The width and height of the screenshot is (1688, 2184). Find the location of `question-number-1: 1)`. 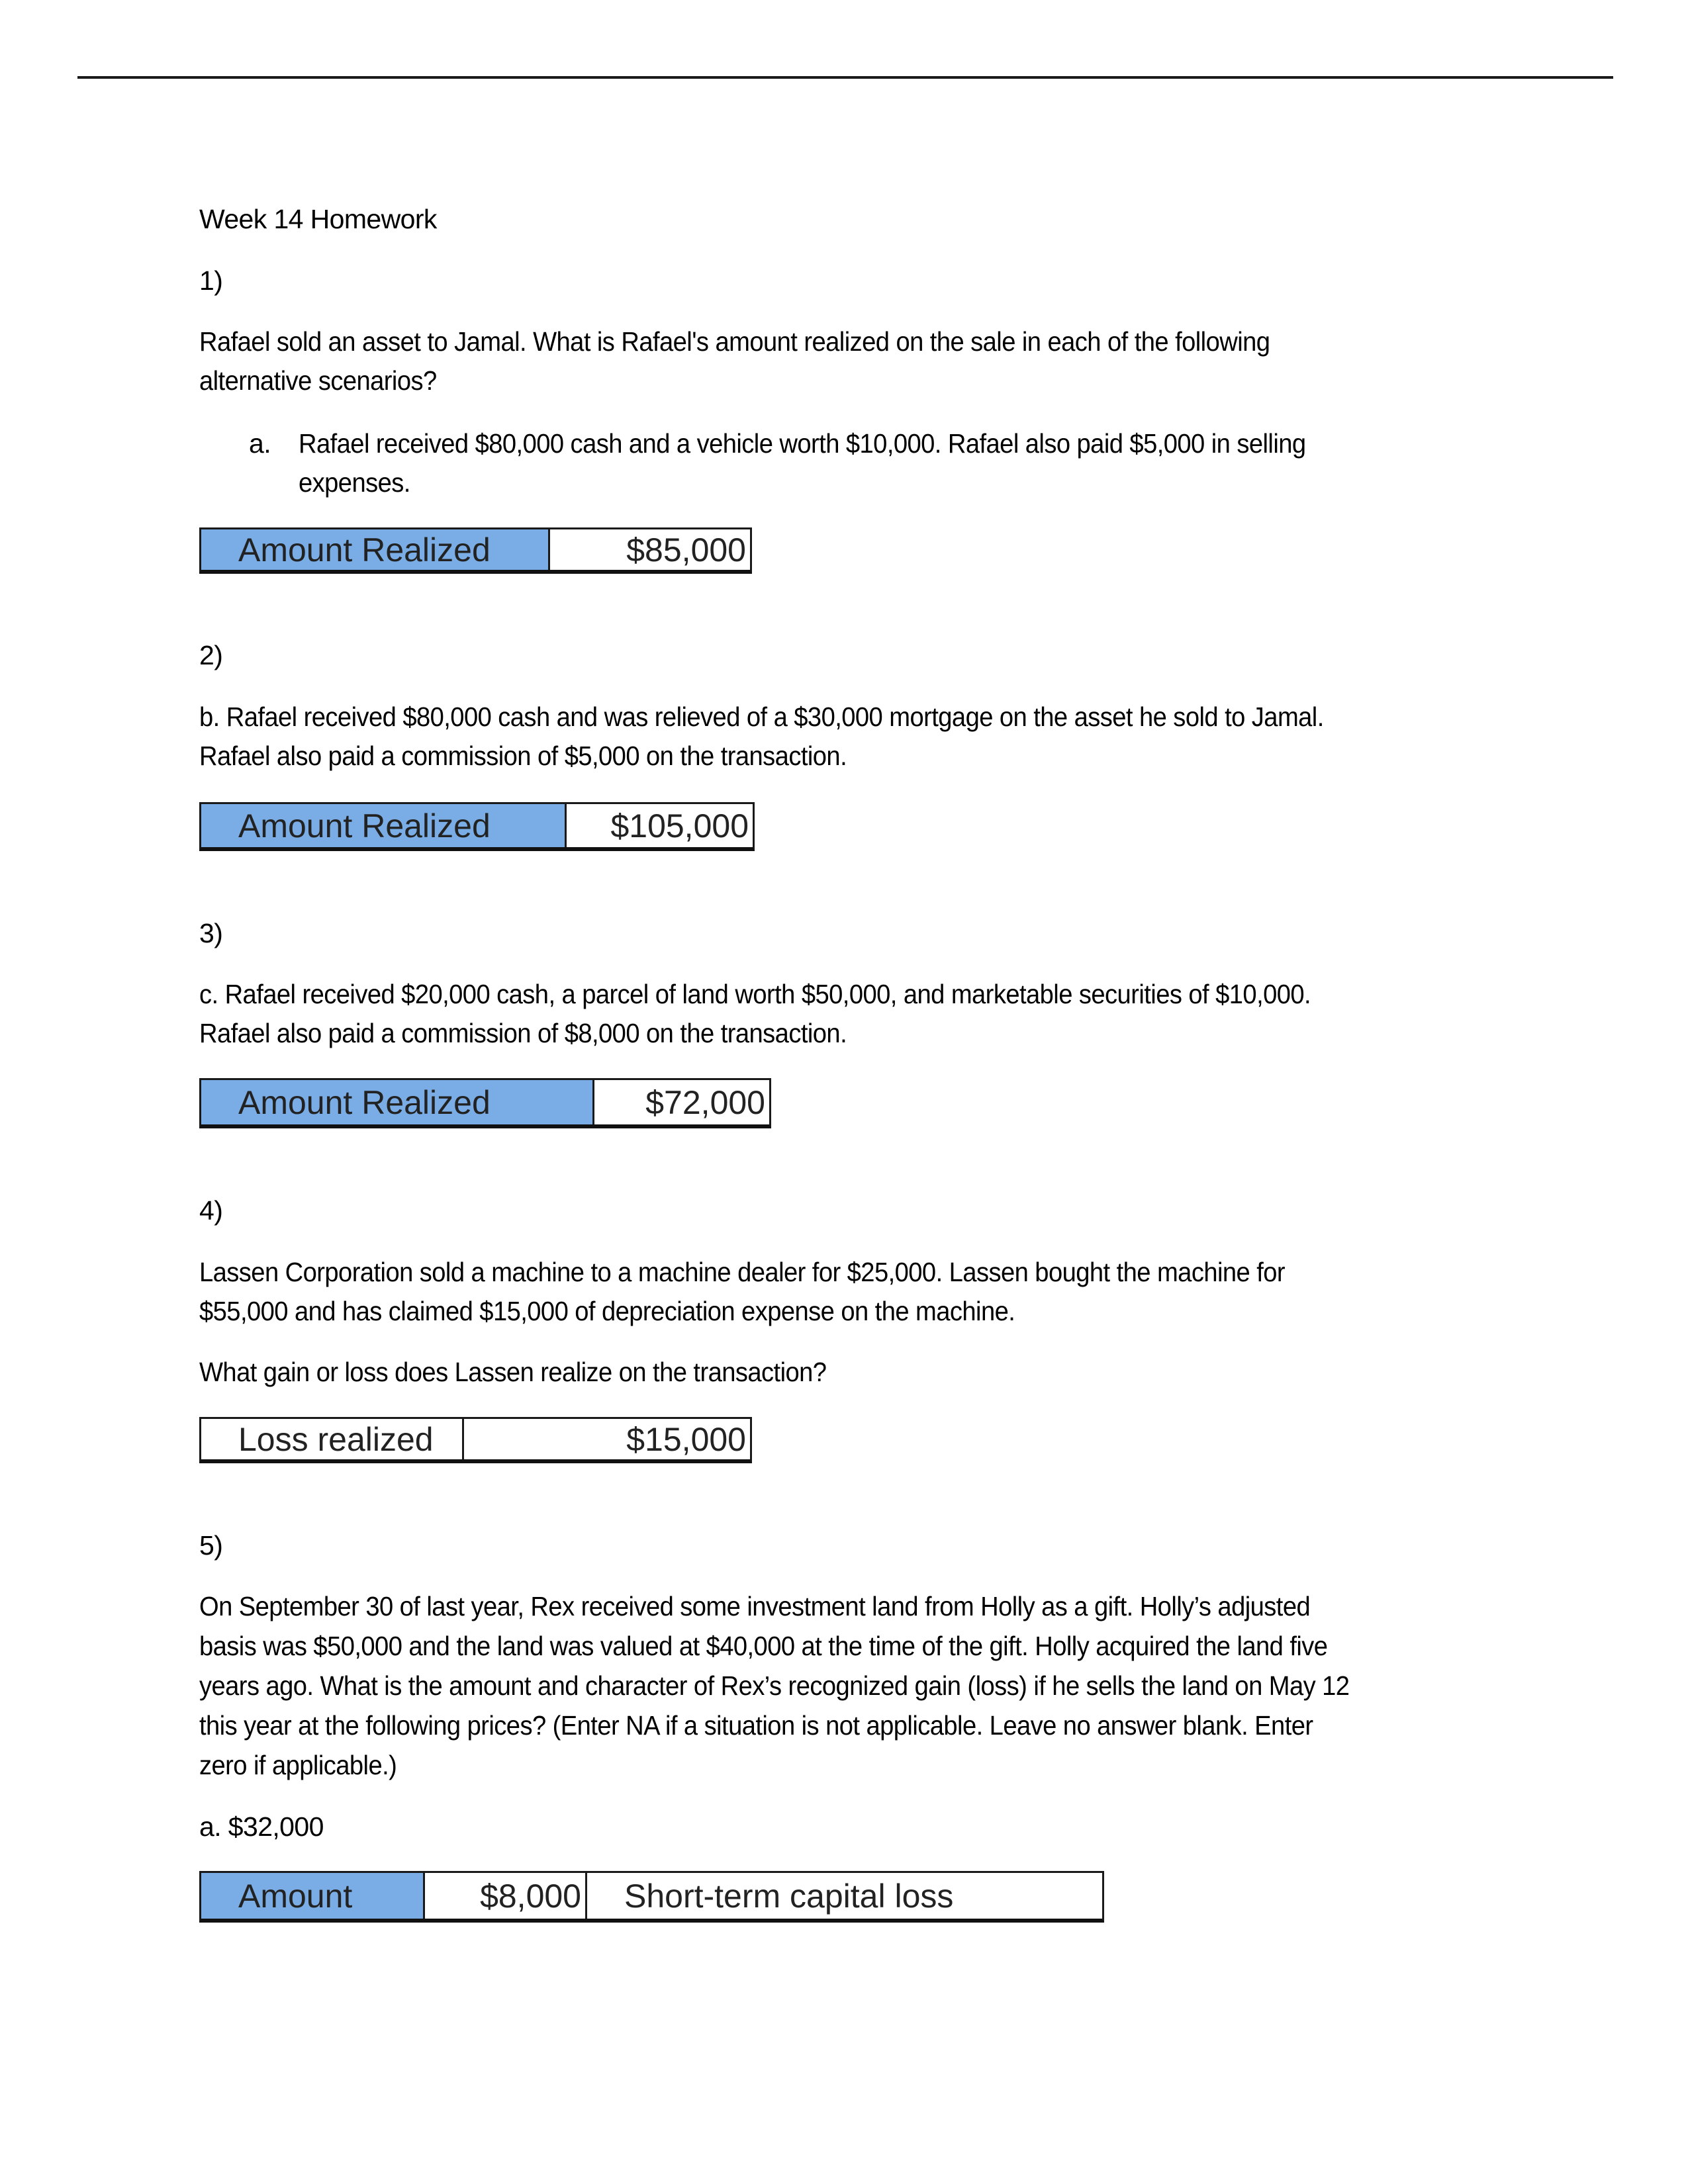

question-number-1: 1) is located at coordinates (211, 280).